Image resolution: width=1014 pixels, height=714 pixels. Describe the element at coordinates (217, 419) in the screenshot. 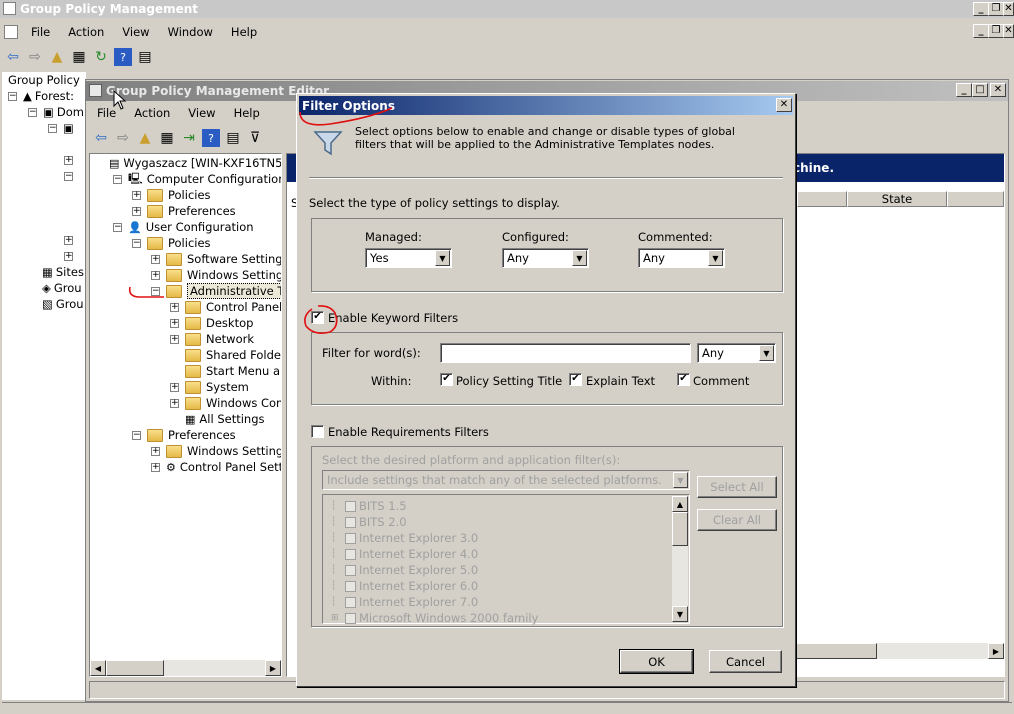

I see `tree-item: ▦ All Settings` at that location.